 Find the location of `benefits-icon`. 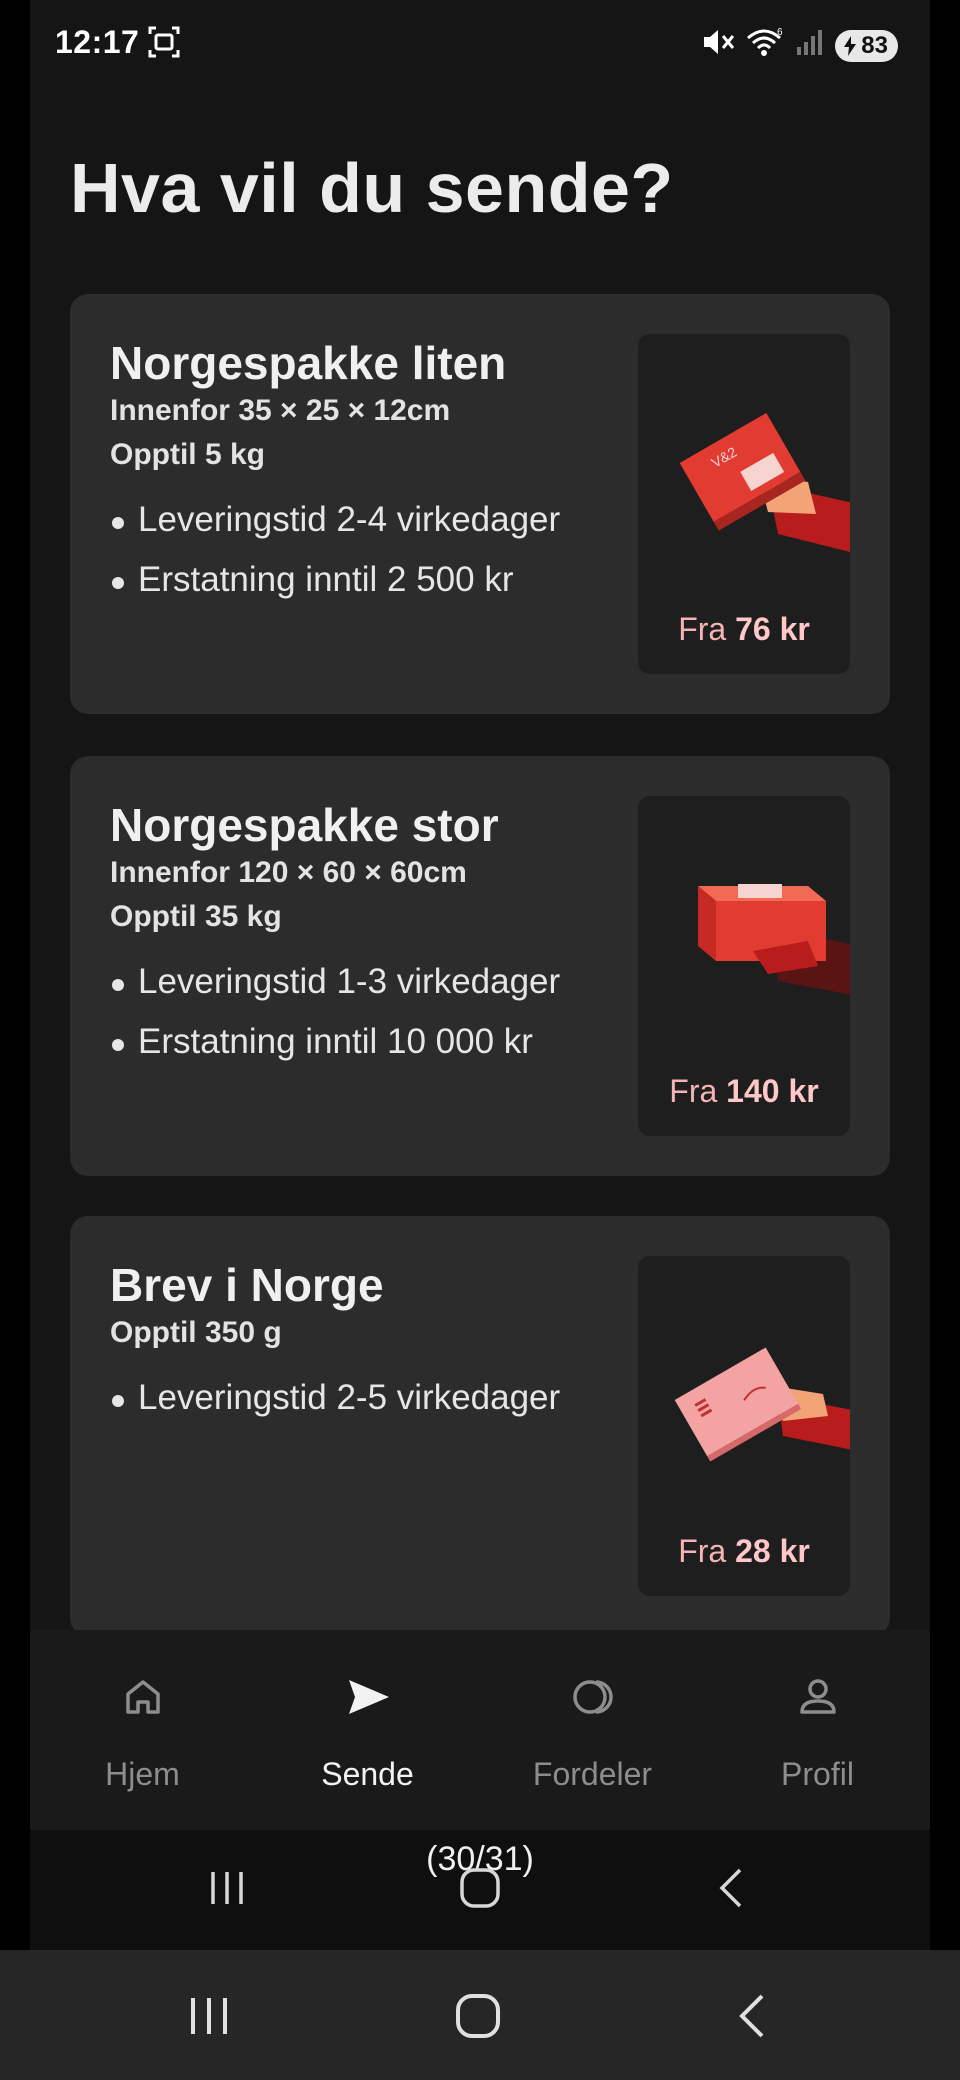

benefits-icon is located at coordinates (592, 1697).